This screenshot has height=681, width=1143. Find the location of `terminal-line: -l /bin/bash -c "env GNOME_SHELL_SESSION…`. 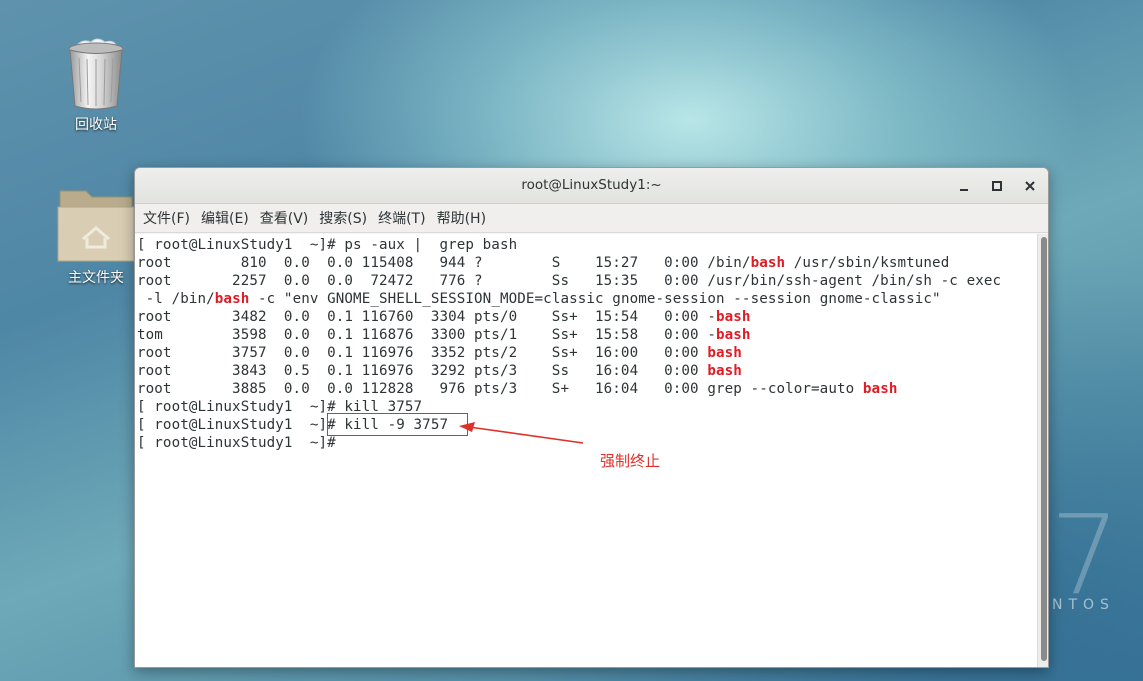

terminal-line: -l /bin/bash -c "env GNOME_SHELL_SESSION… is located at coordinates (539, 299).